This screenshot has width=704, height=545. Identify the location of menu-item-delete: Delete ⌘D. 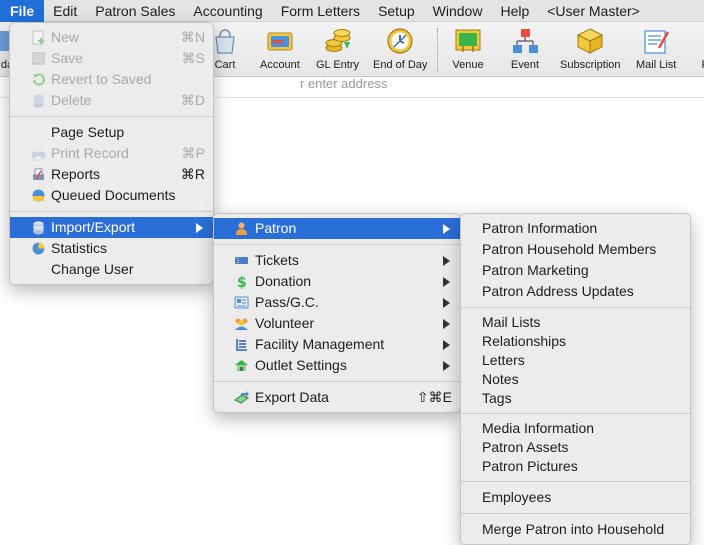
(111, 100).